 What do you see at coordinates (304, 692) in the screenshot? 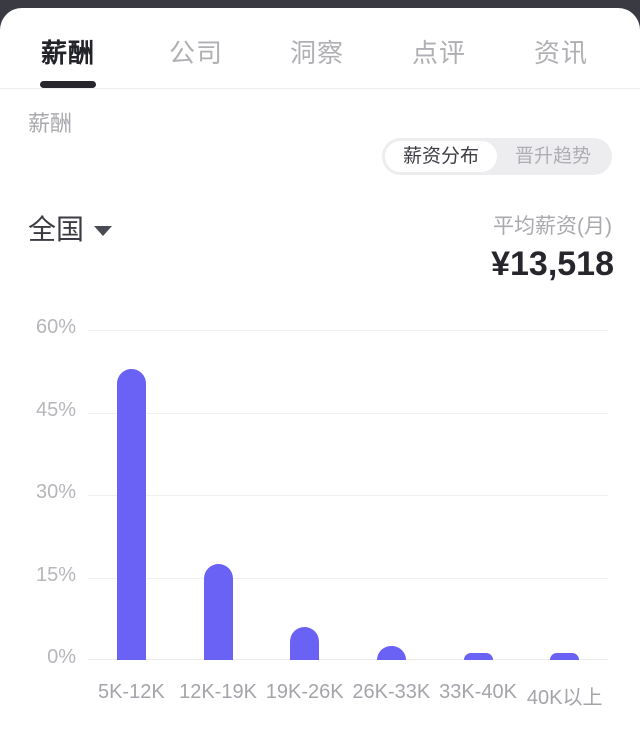
I see `x-axis-tick-label: 19K-26K` at bounding box center [304, 692].